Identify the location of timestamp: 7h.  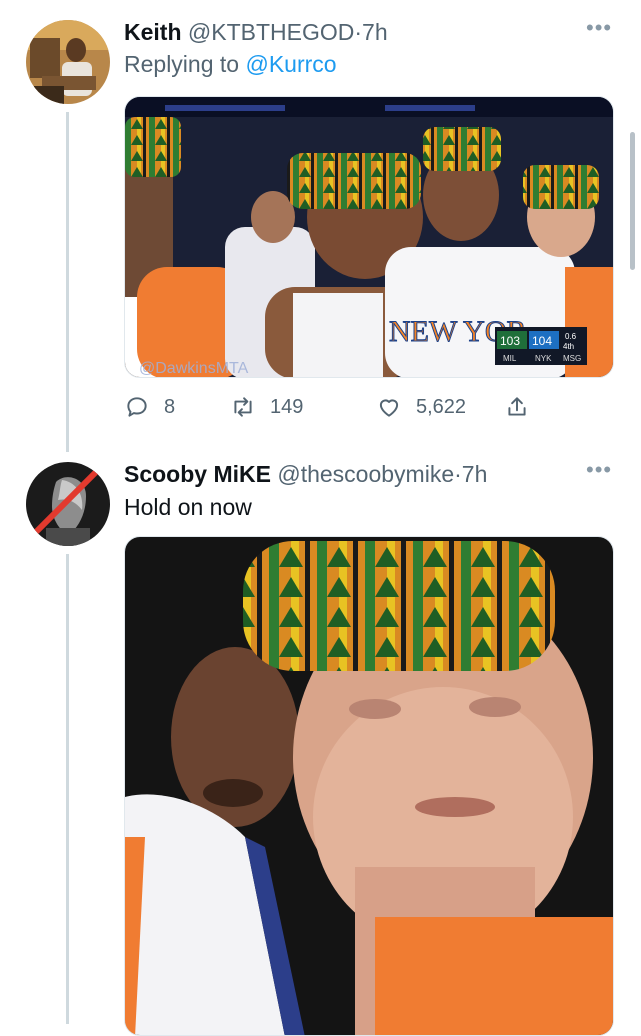
(375, 32).